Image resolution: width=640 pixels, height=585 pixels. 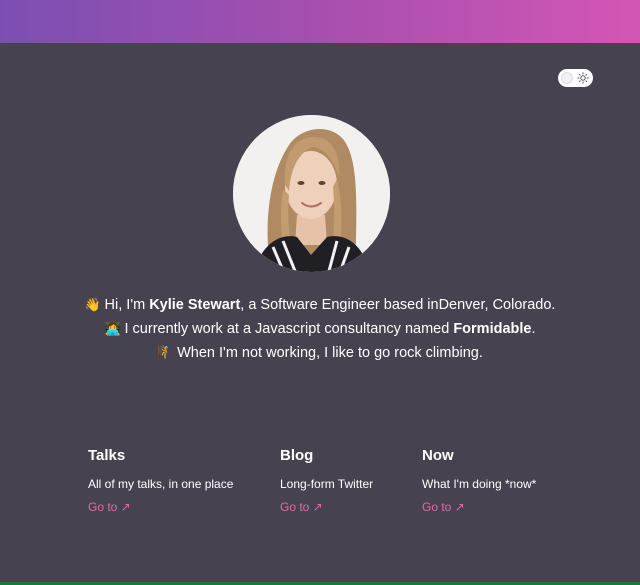 I want to click on toggle-knob, so click(x=567, y=78).